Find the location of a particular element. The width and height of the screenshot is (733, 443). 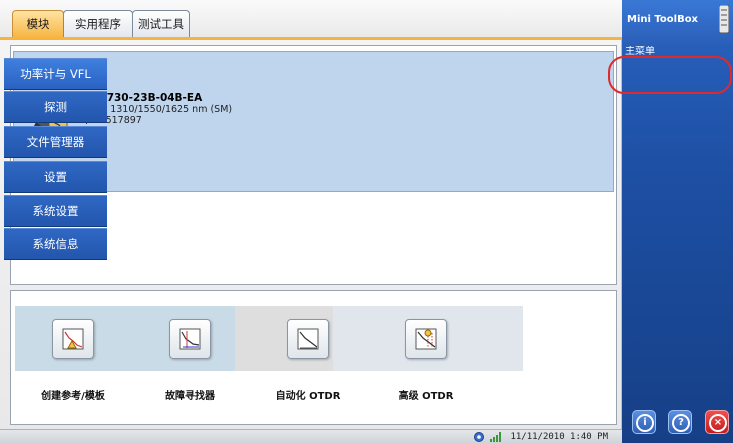

status-bar: 11/11/2010 1:40 PM is located at coordinates (311, 436).